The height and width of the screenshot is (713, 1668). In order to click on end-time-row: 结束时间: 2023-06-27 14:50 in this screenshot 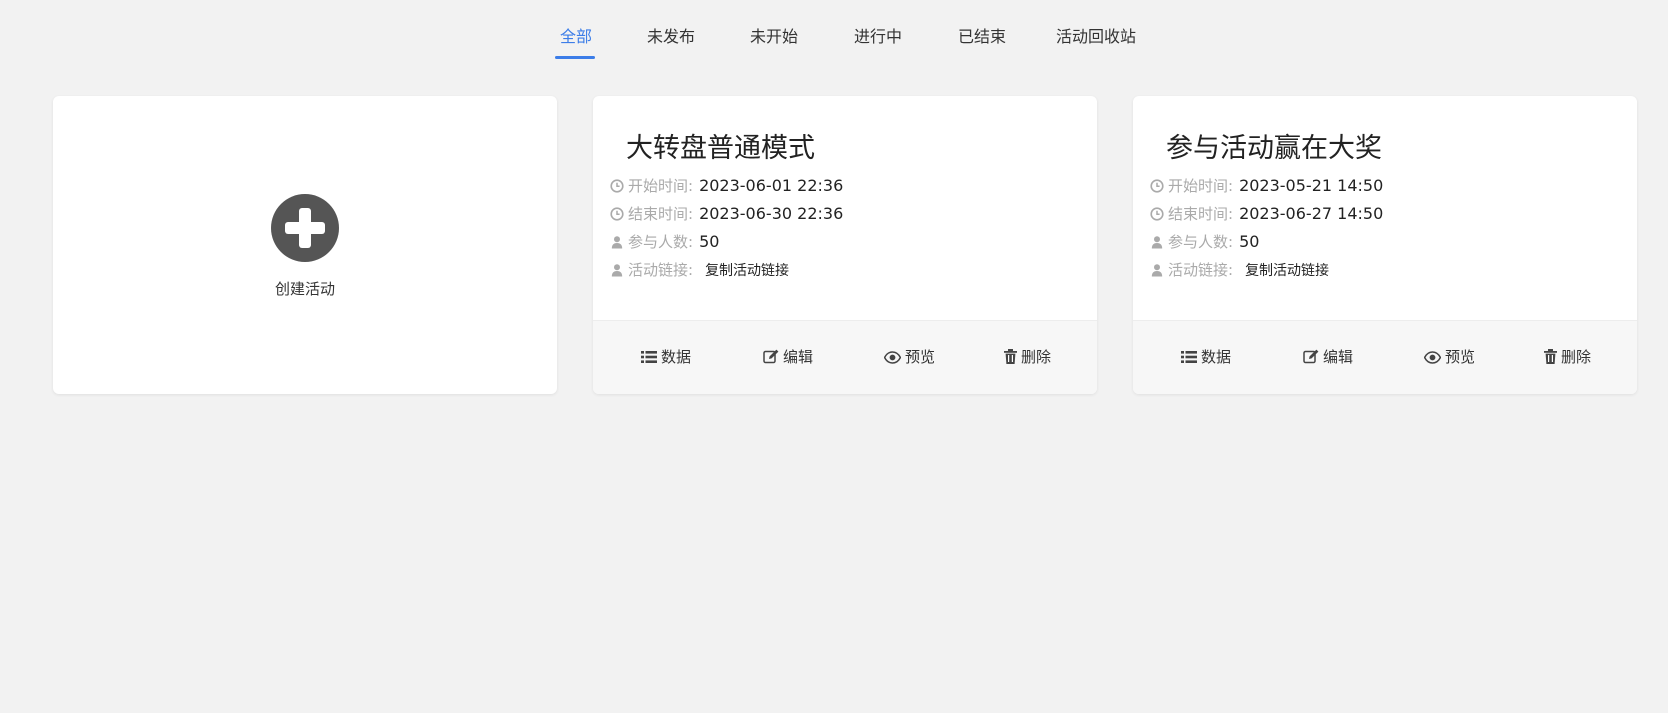, I will do `click(1266, 214)`.